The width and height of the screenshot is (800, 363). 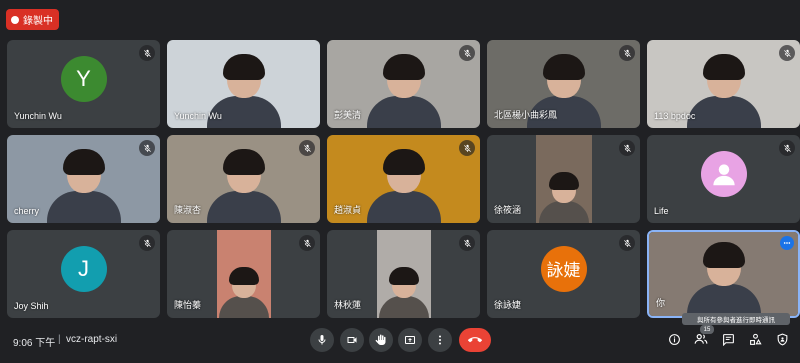 What do you see at coordinates (508, 305) in the screenshot?
I see `participant-name: 徐詠婕` at bounding box center [508, 305].